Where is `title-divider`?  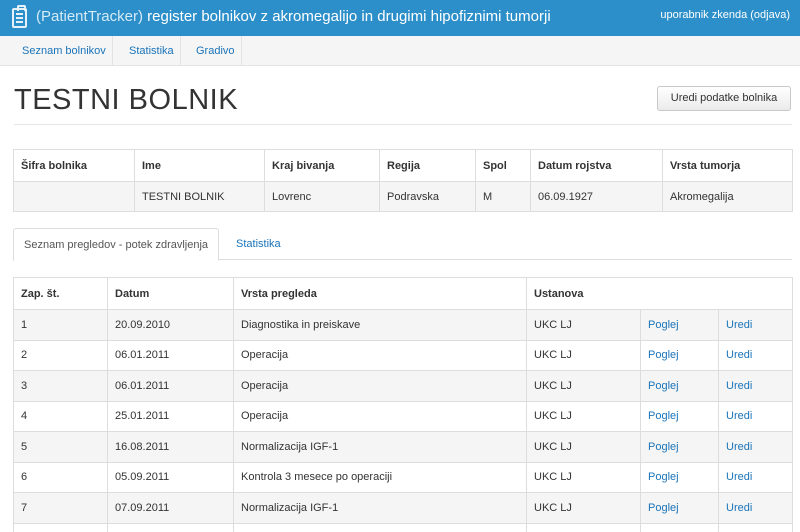 title-divider is located at coordinates (403, 124).